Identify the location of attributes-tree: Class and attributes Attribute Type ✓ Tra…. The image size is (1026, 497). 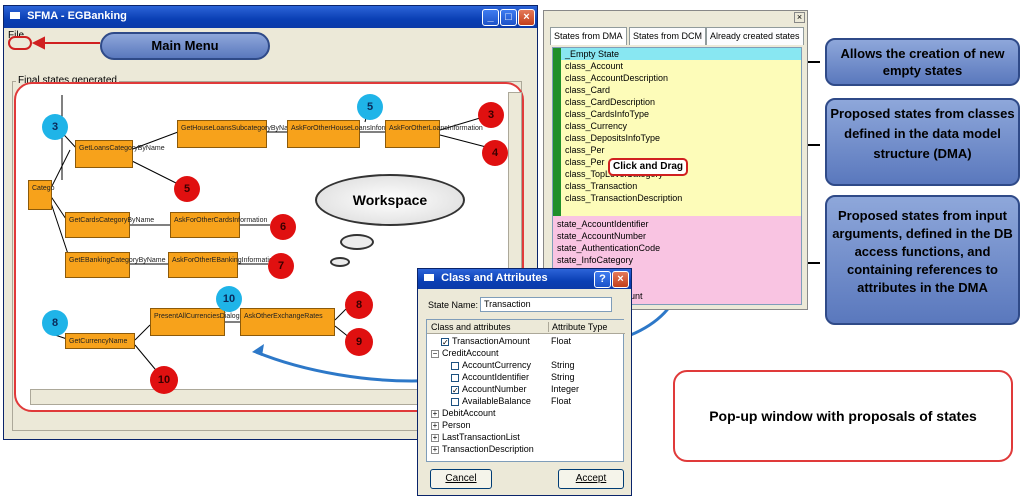
(525, 390).